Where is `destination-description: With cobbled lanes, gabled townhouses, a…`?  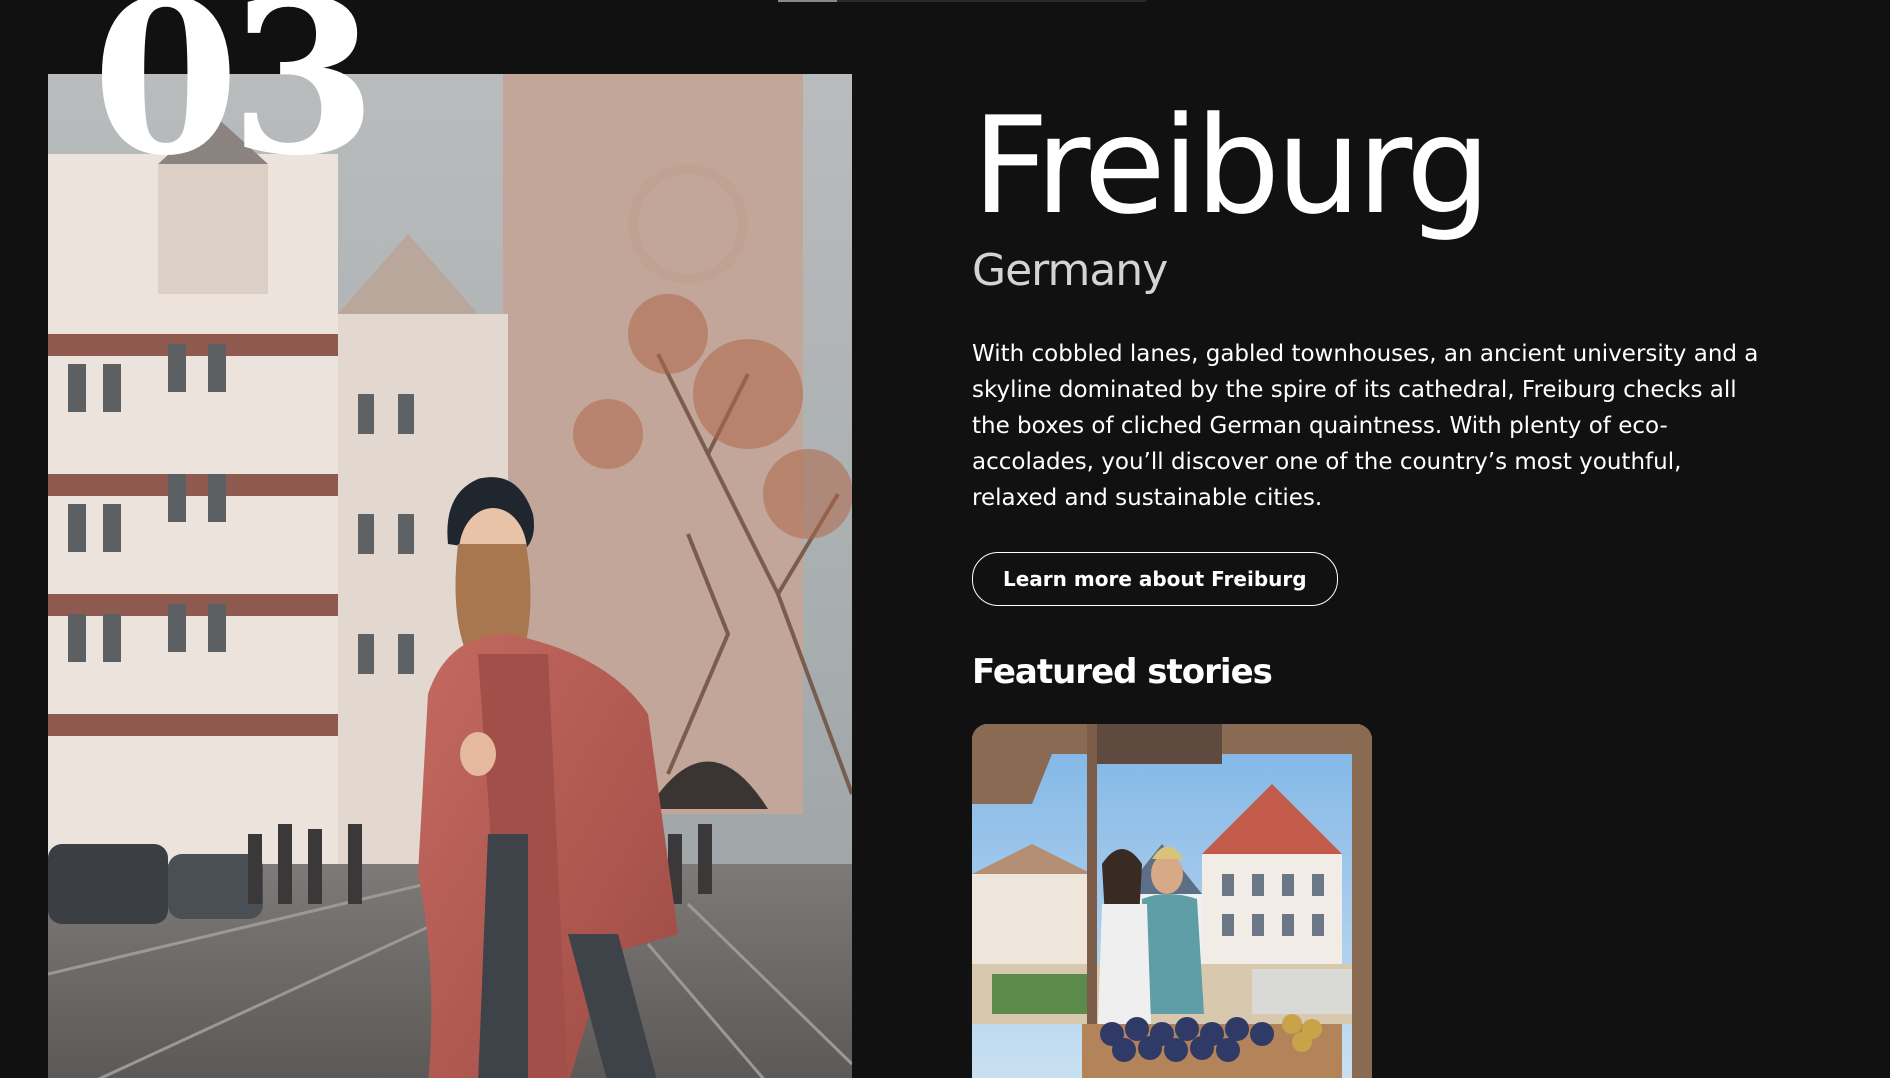
destination-description: With cobbled lanes, gabled townhouses, a… is located at coordinates (1365, 425).